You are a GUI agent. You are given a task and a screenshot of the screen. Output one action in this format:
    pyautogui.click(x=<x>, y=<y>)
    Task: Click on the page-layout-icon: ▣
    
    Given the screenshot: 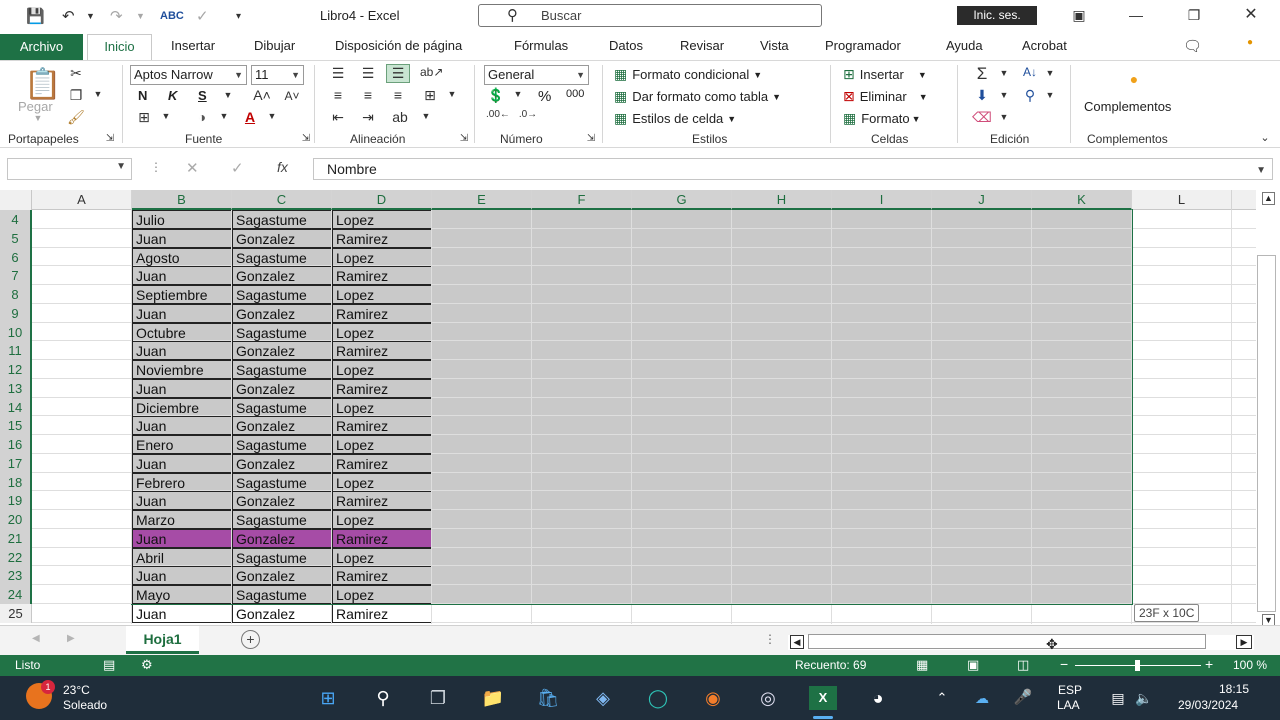 What is the action you would take?
    pyautogui.click(x=973, y=665)
    